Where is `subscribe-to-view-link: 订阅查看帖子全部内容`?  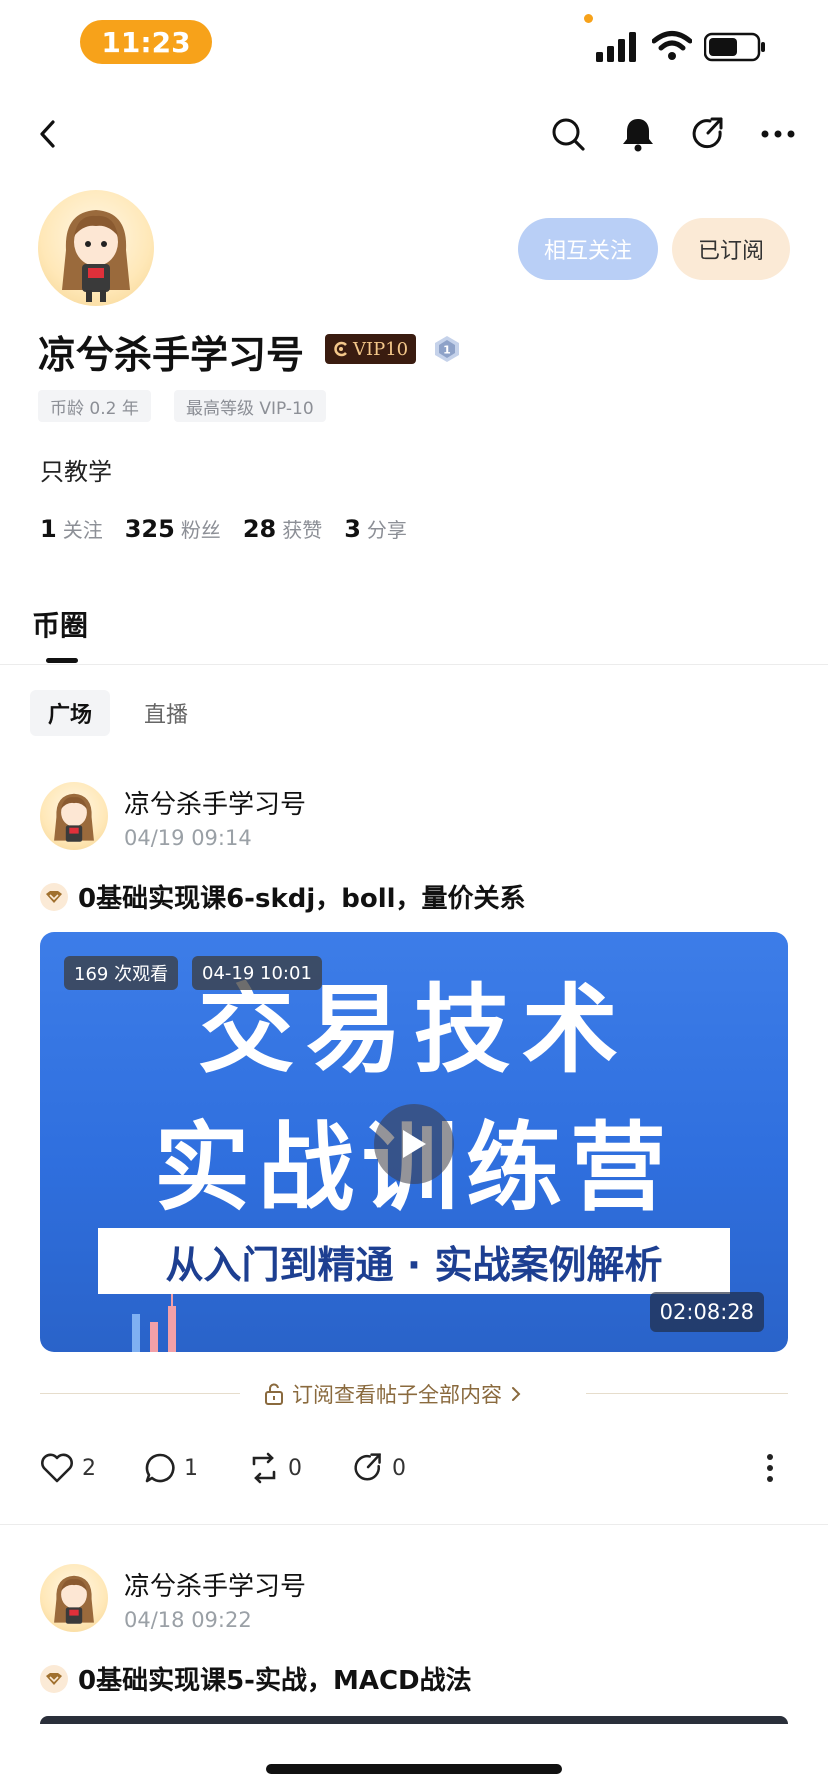 subscribe-to-view-link: 订阅查看帖子全部内容 is located at coordinates (393, 1394).